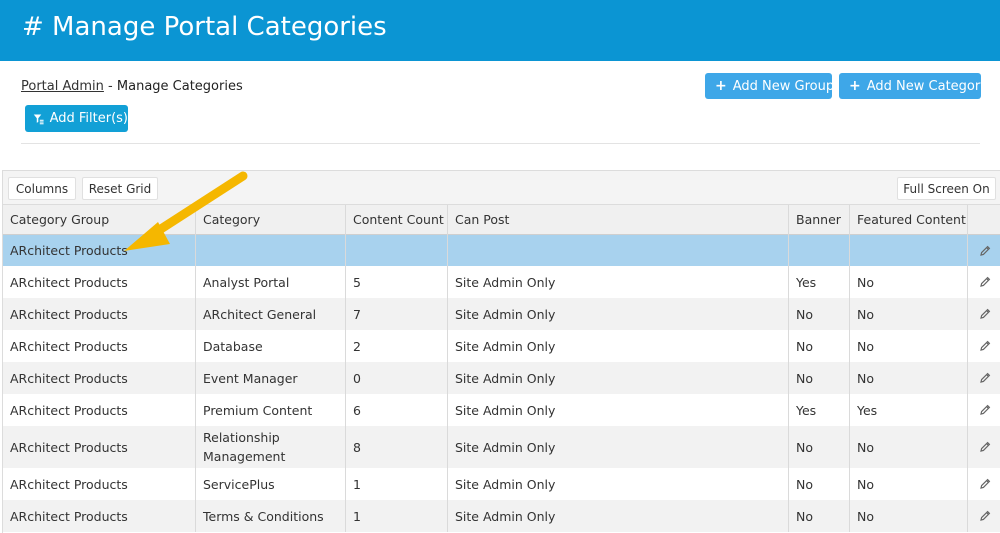  What do you see at coordinates (618, 220) in the screenshot?
I see `column-header-can-post: Can Post` at bounding box center [618, 220].